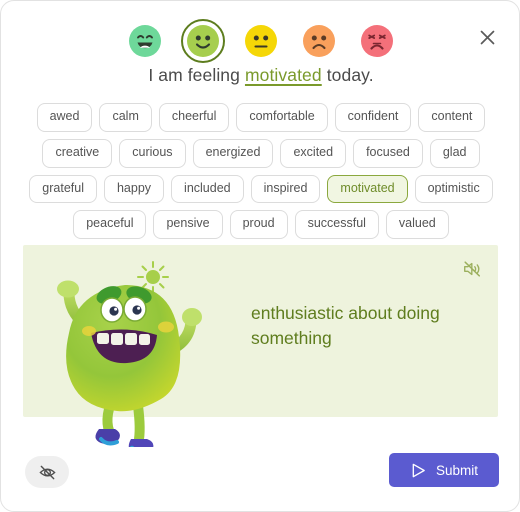  I want to click on feeling-chip-valued: valued, so click(417, 224).